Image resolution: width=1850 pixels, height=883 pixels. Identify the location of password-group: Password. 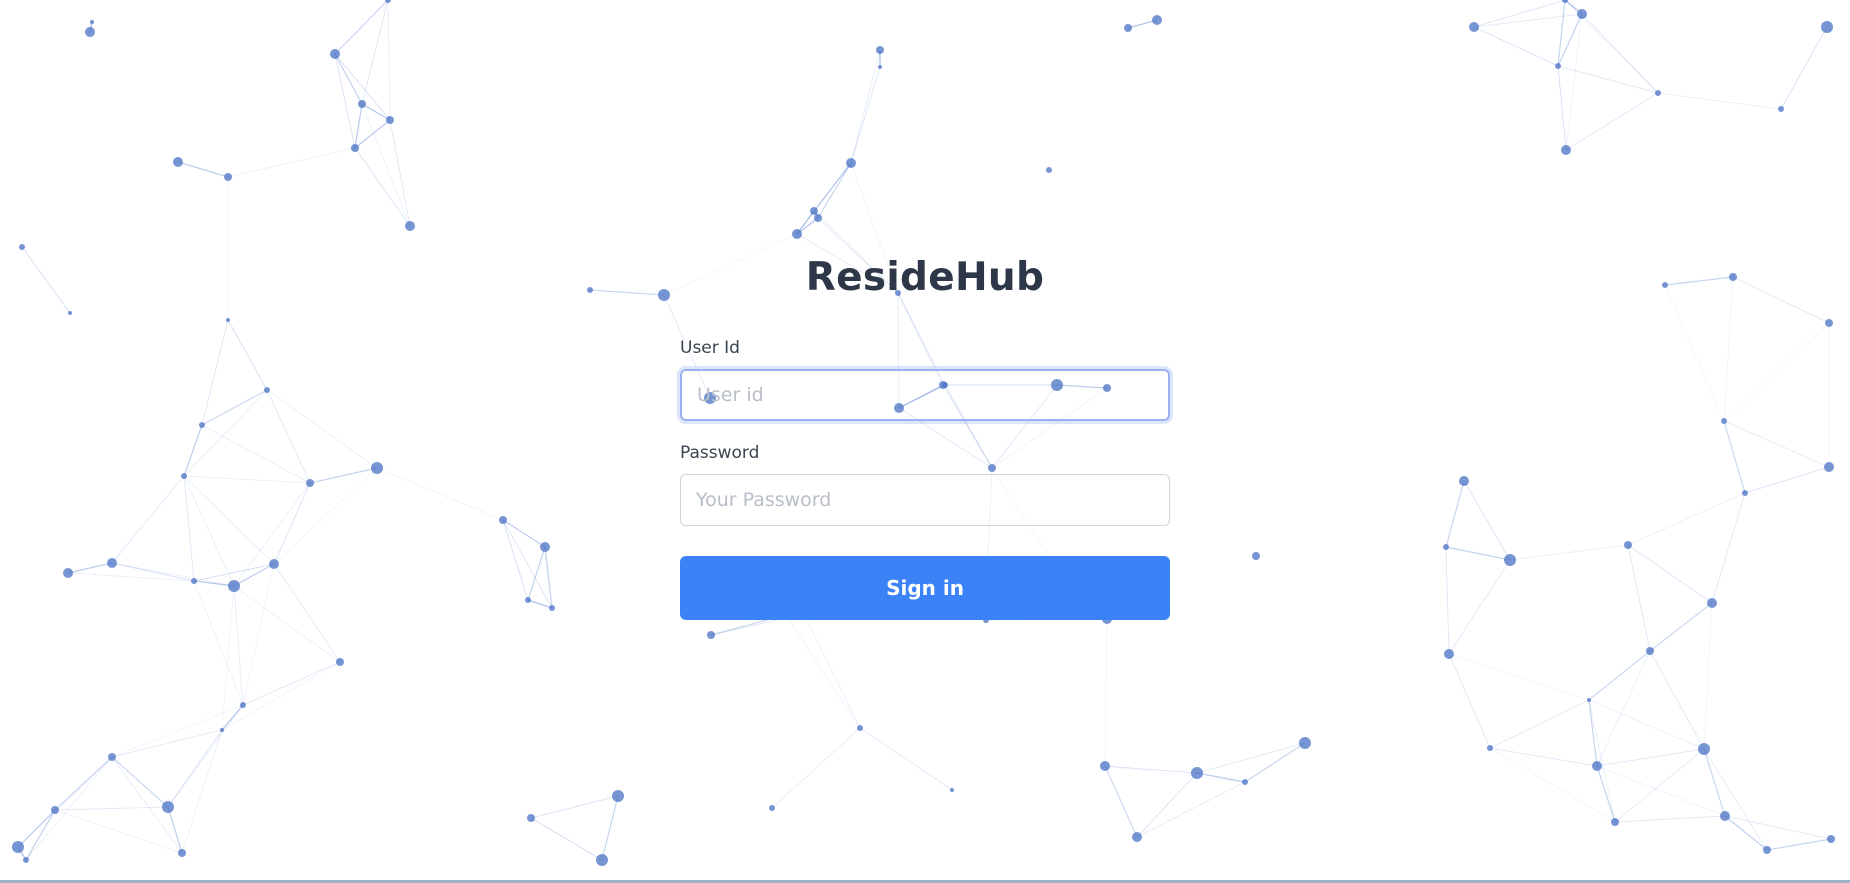
(925, 484).